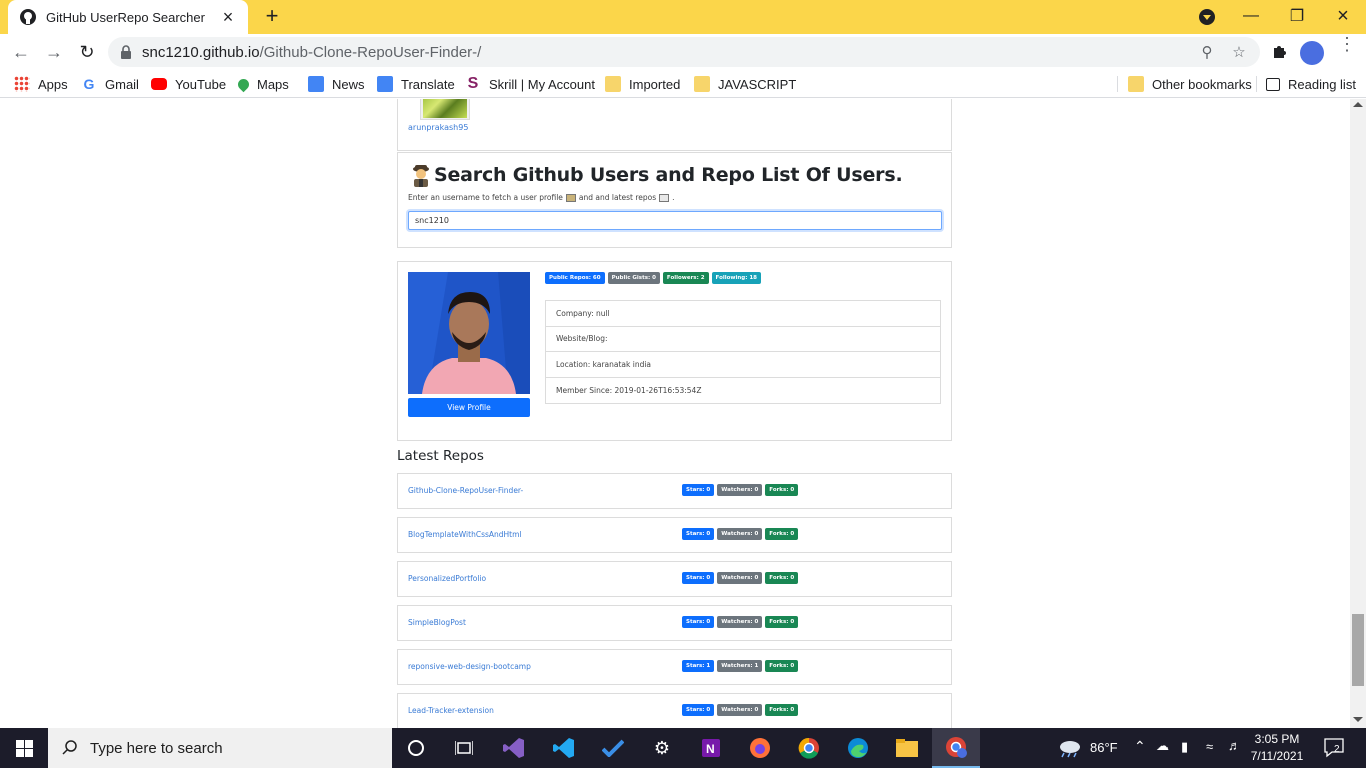 The height and width of the screenshot is (768, 1366). What do you see at coordinates (809, 748) in the screenshot?
I see `chrome-icon` at bounding box center [809, 748].